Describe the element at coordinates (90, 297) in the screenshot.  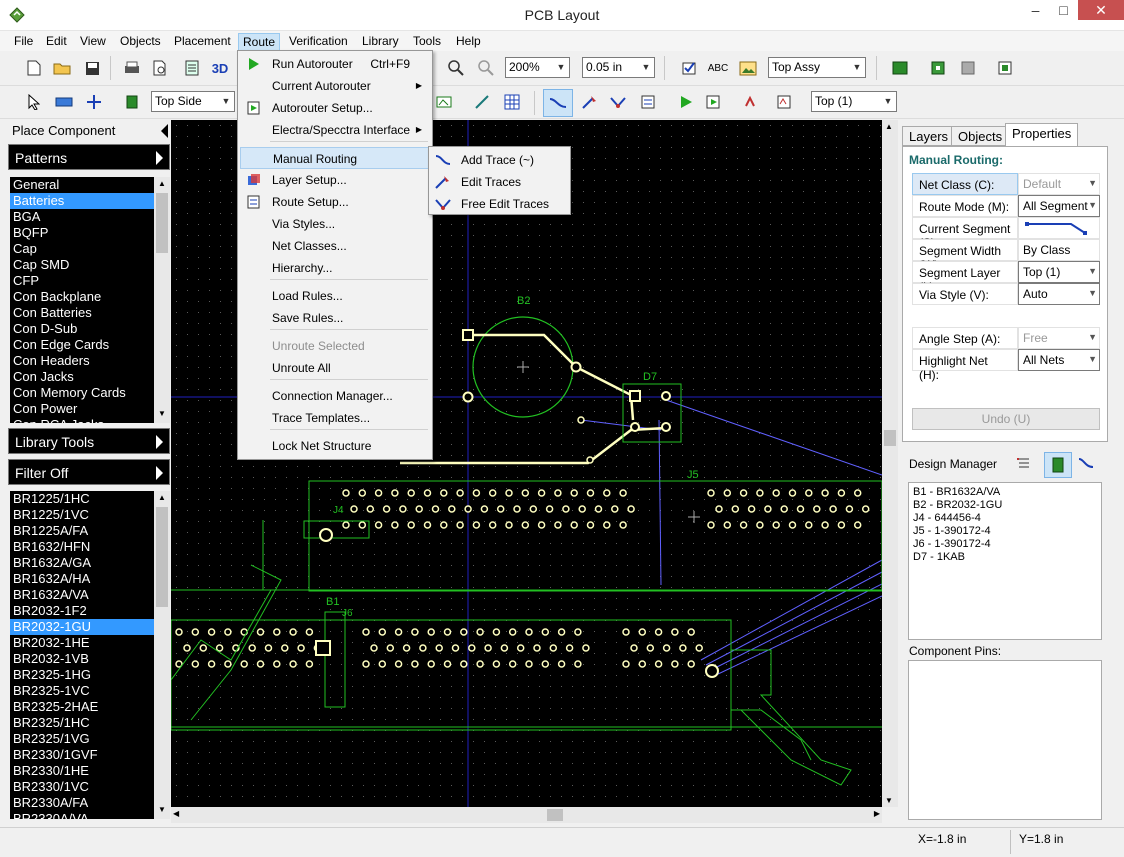
I see `pattern-item: Con Backplane` at that location.